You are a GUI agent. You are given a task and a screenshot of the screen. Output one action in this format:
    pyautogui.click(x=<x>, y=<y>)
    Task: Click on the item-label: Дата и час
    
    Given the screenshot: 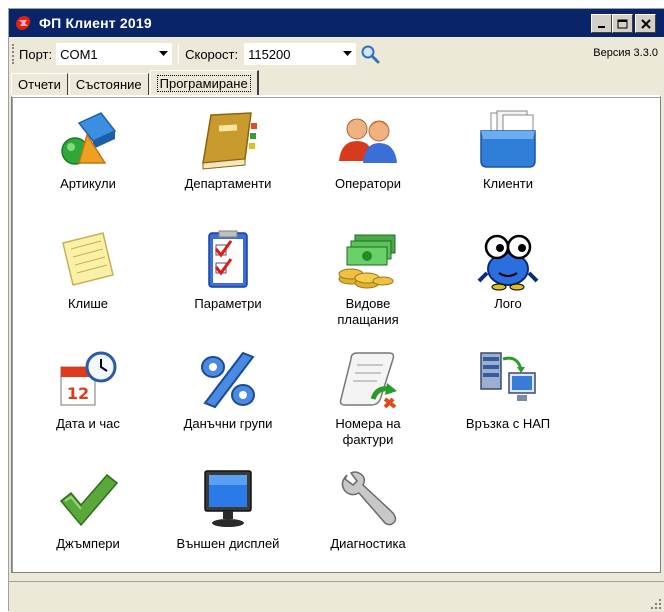 What is the action you would take?
    pyautogui.click(x=88, y=423)
    